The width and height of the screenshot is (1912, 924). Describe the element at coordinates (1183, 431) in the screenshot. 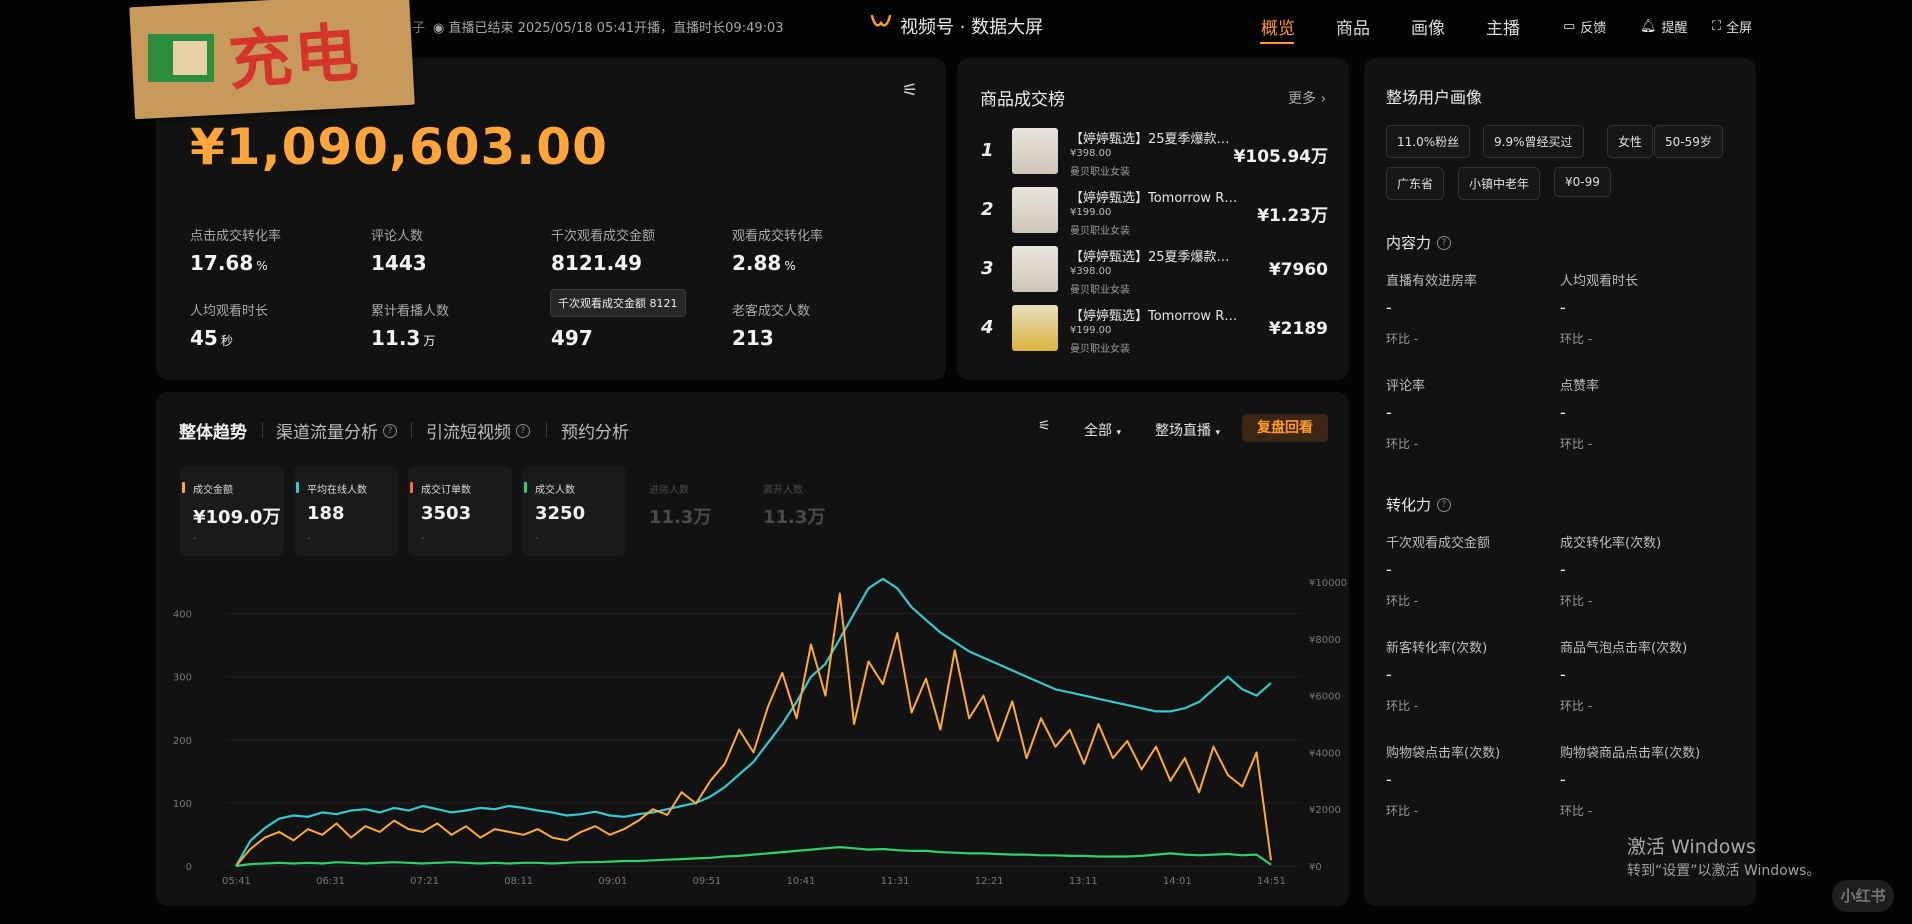

I see `scope-label: 整场直播` at that location.